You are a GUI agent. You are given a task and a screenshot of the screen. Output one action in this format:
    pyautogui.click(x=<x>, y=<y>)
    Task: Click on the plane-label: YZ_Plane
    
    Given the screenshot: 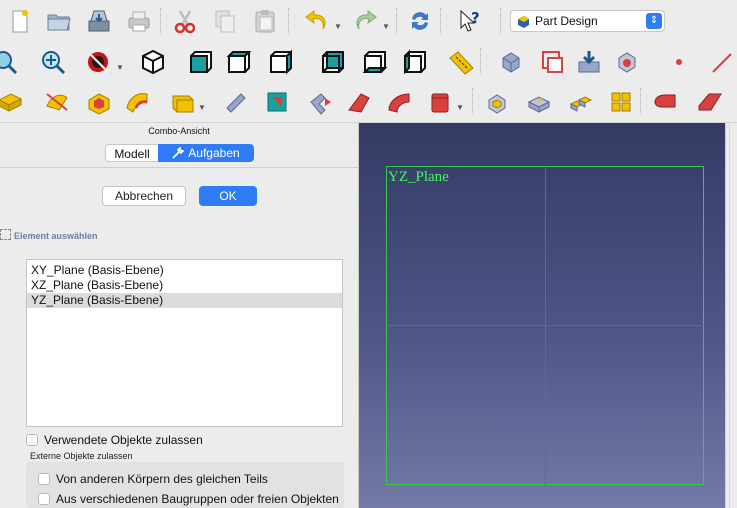 What is the action you would take?
    pyautogui.click(x=418, y=177)
    